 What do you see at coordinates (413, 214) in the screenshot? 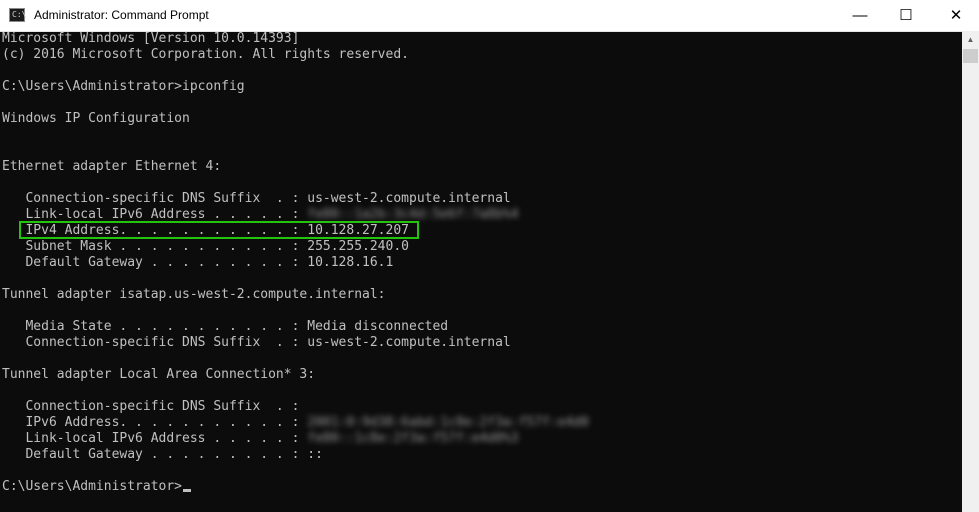
I see `redacted-address: fe80::1a2b:3c4d:5e6f:7a8b%4` at bounding box center [413, 214].